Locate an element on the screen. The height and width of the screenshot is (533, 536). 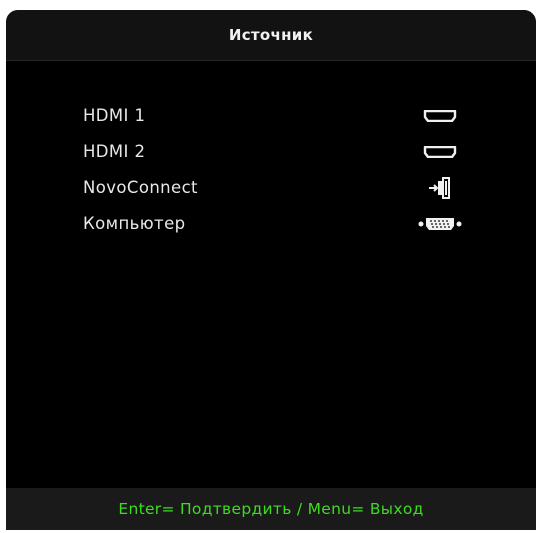
menu-title: Источник is located at coordinates (271, 35).